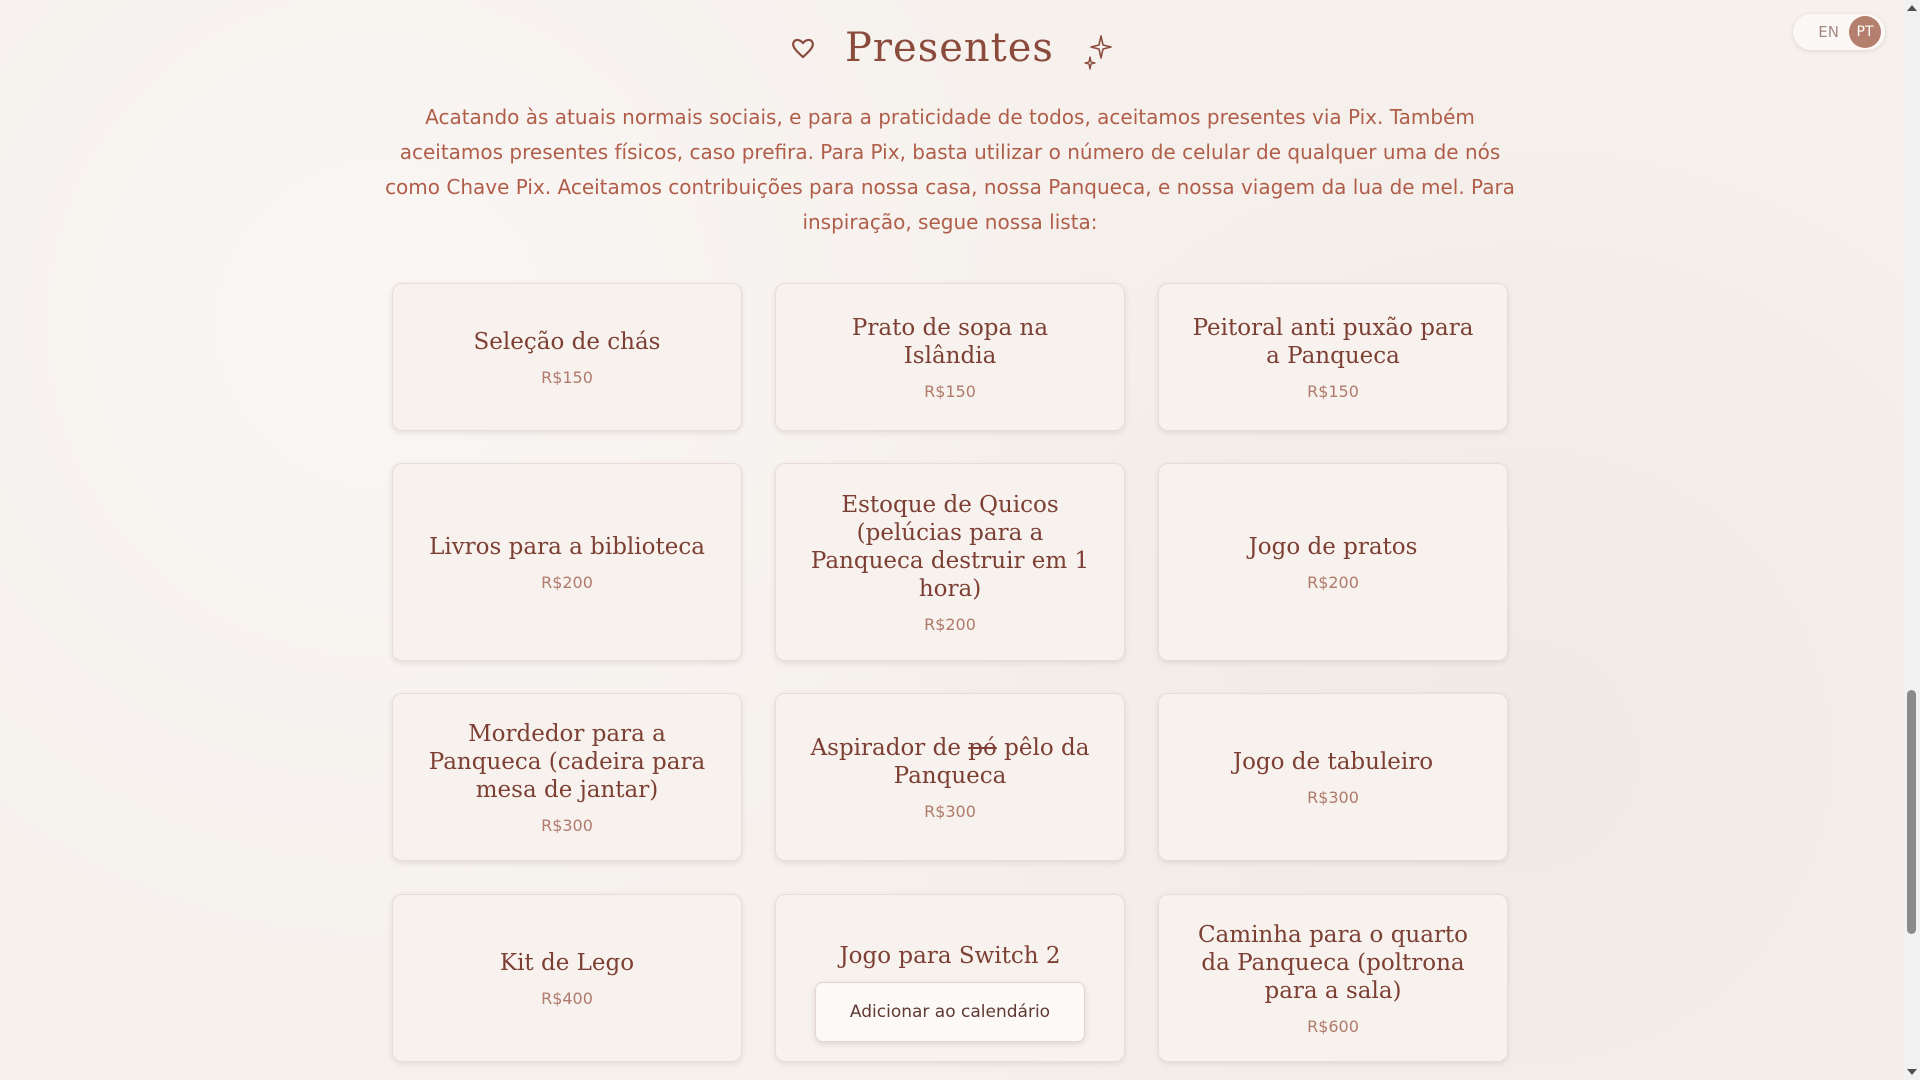 The height and width of the screenshot is (1080, 1920). Describe the element at coordinates (1333, 761) in the screenshot. I see `gift-name: Jogo de tabuleiro` at that location.